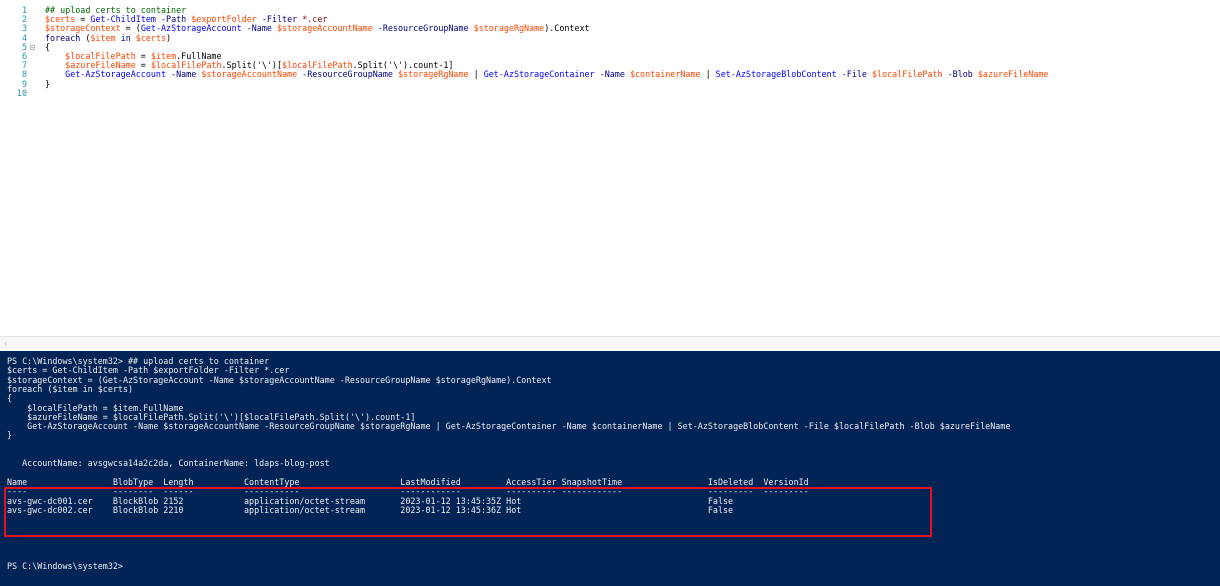 The width and height of the screenshot is (1220, 586). What do you see at coordinates (567, 28) in the screenshot?
I see `code-token: ).Context` at bounding box center [567, 28].